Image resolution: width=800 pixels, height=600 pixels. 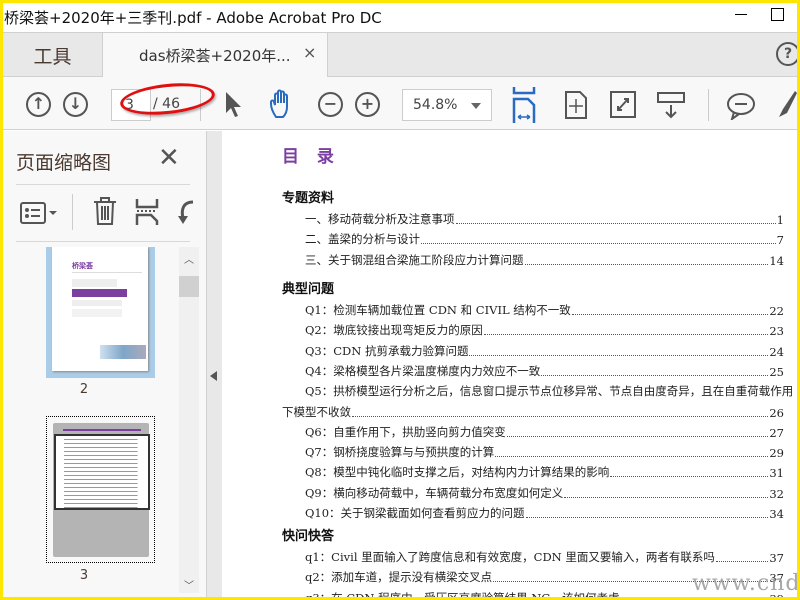 I want to click on thumb-line, so click(x=107, y=272).